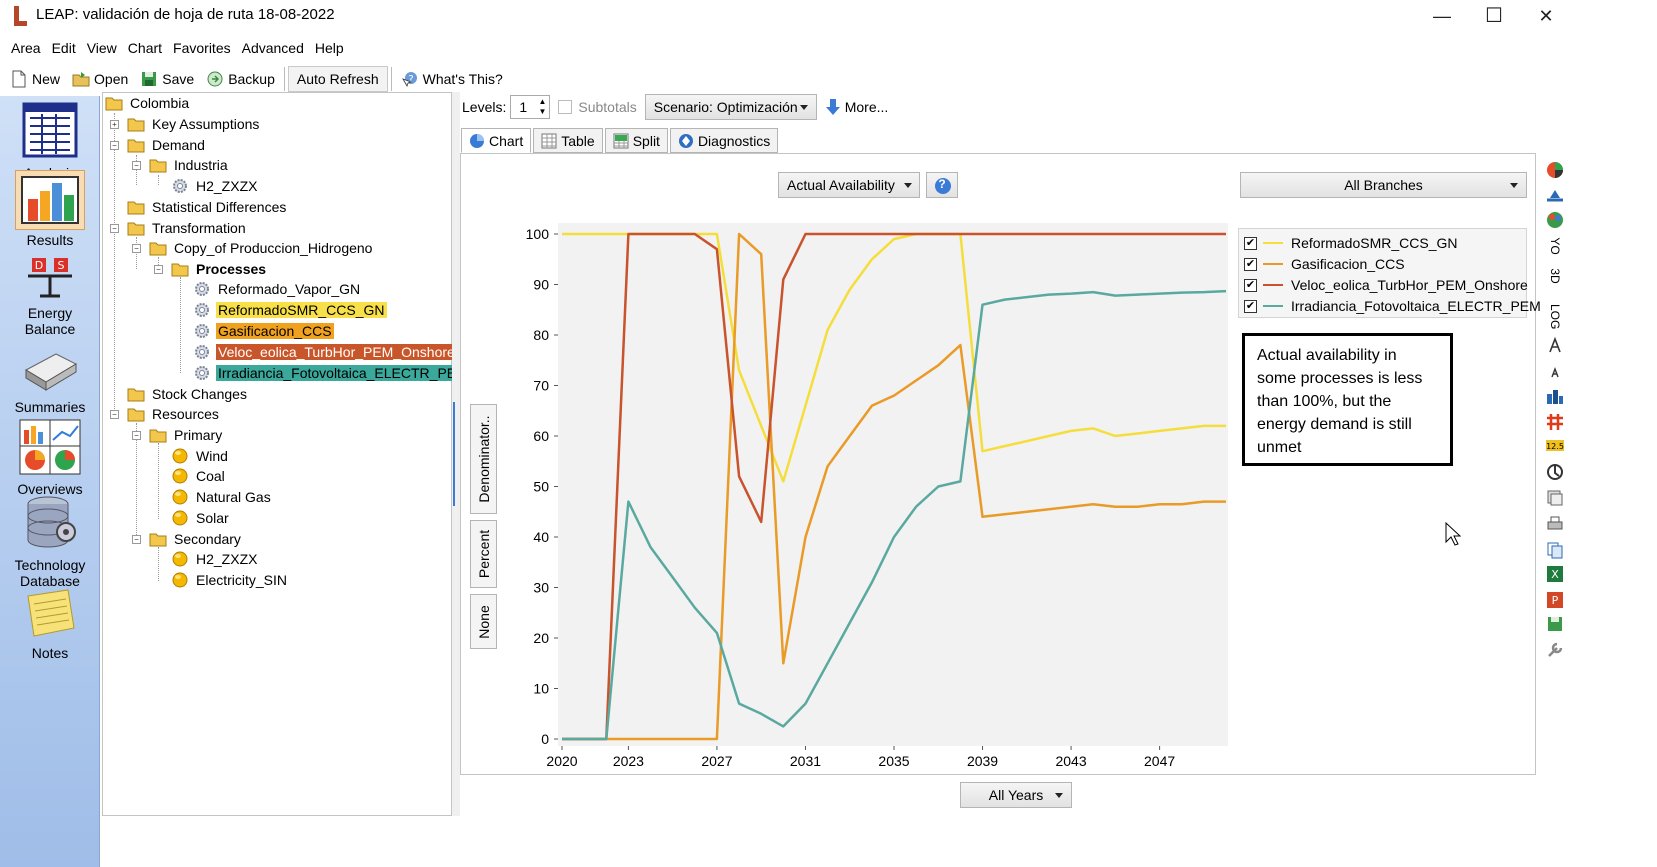  Describe the element at coordinates (1016, 795) in the screenshot. I see `years-dropdown: All Years` at that location.